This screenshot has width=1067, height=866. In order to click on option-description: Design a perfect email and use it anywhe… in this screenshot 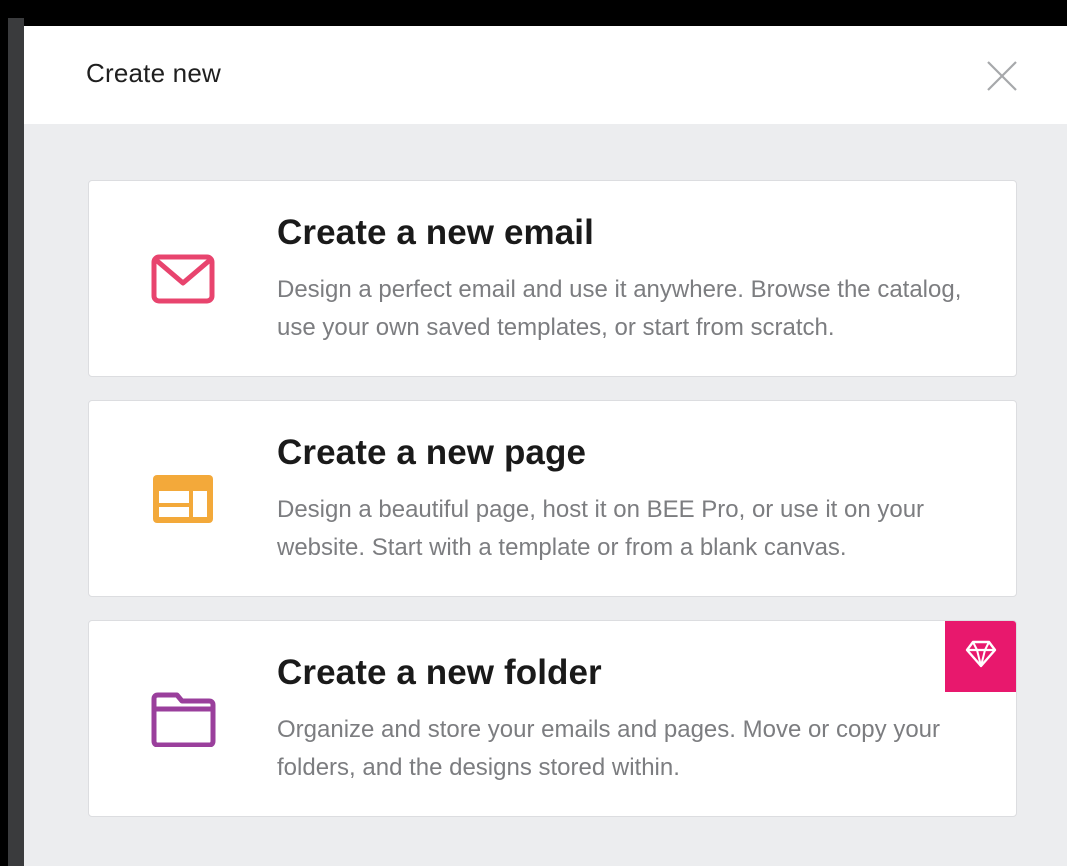, I will do `click(619, 308)`.